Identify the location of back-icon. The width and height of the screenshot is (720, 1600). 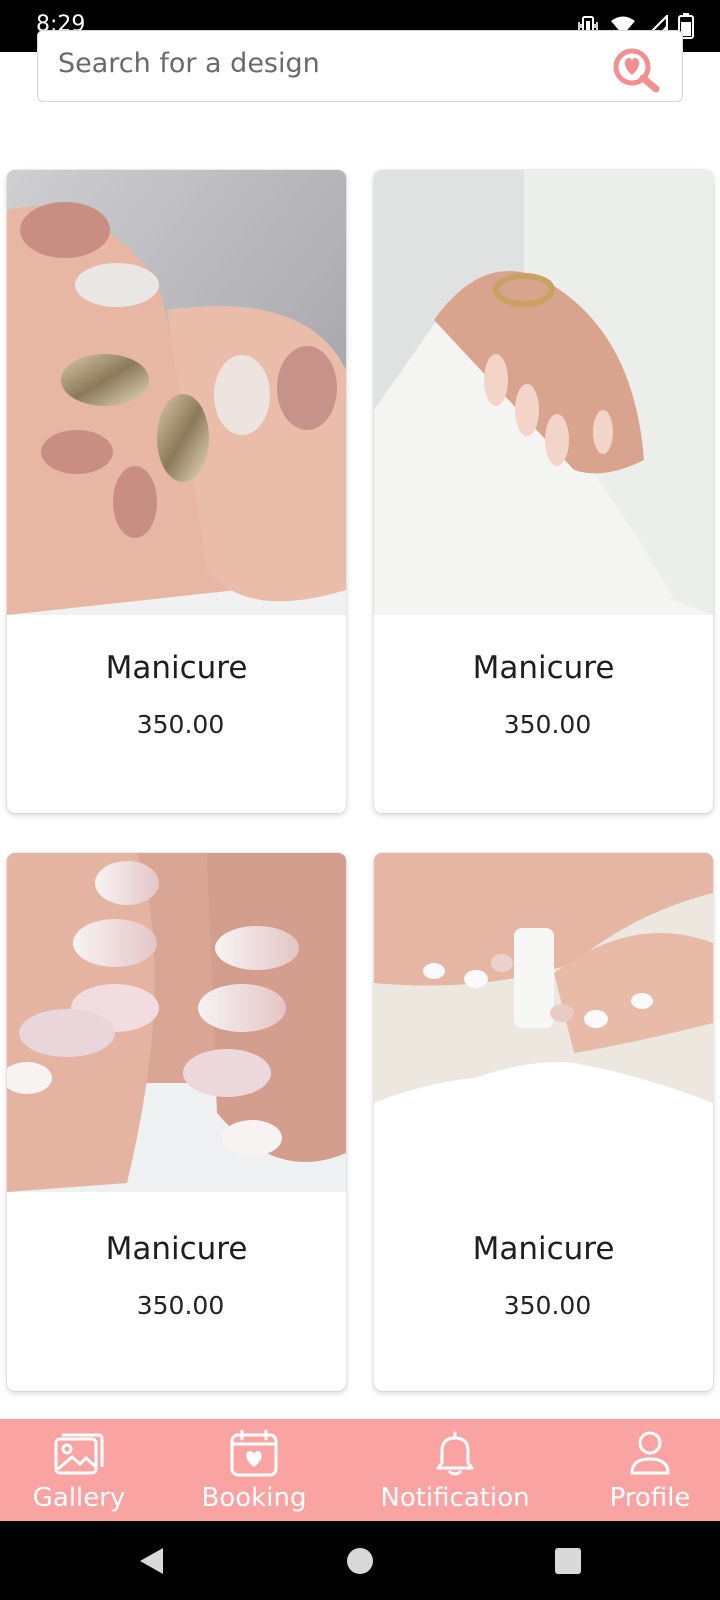
(152, 1561).